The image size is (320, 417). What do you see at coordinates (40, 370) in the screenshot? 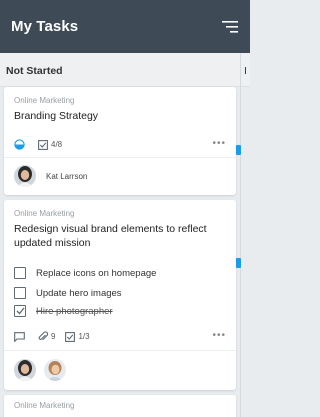
I see `assignees` at bounding box center [40, 370].